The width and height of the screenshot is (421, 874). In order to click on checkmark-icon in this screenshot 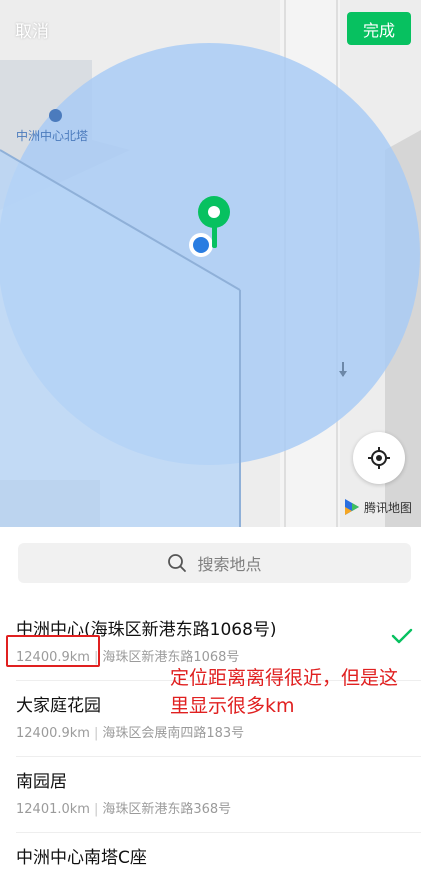, I will do `click(402, 636)`.